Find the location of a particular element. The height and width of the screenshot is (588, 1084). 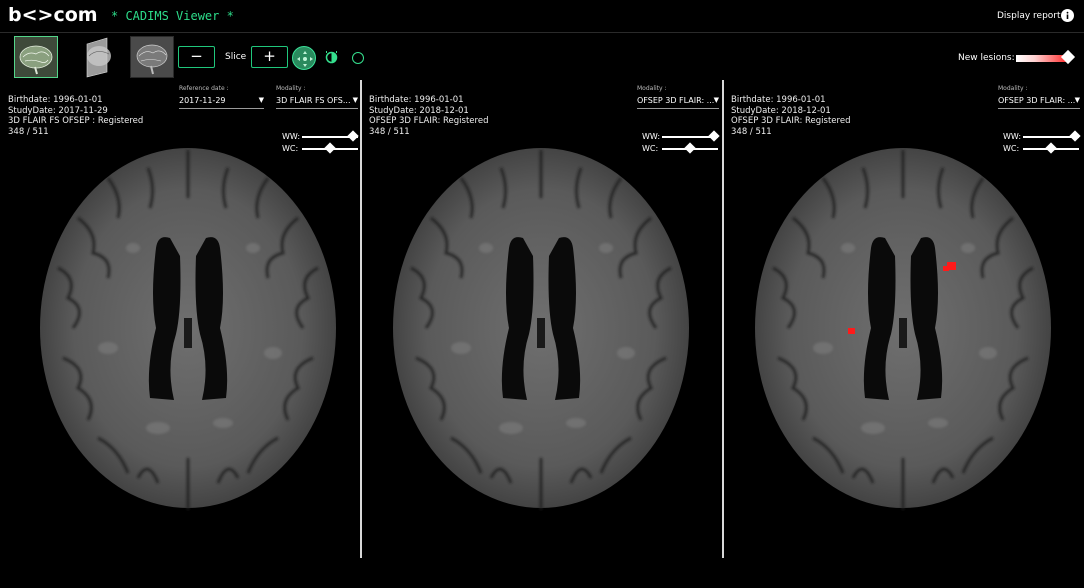

reference-date-label: Reference date : is located at coordinates (204, 88).